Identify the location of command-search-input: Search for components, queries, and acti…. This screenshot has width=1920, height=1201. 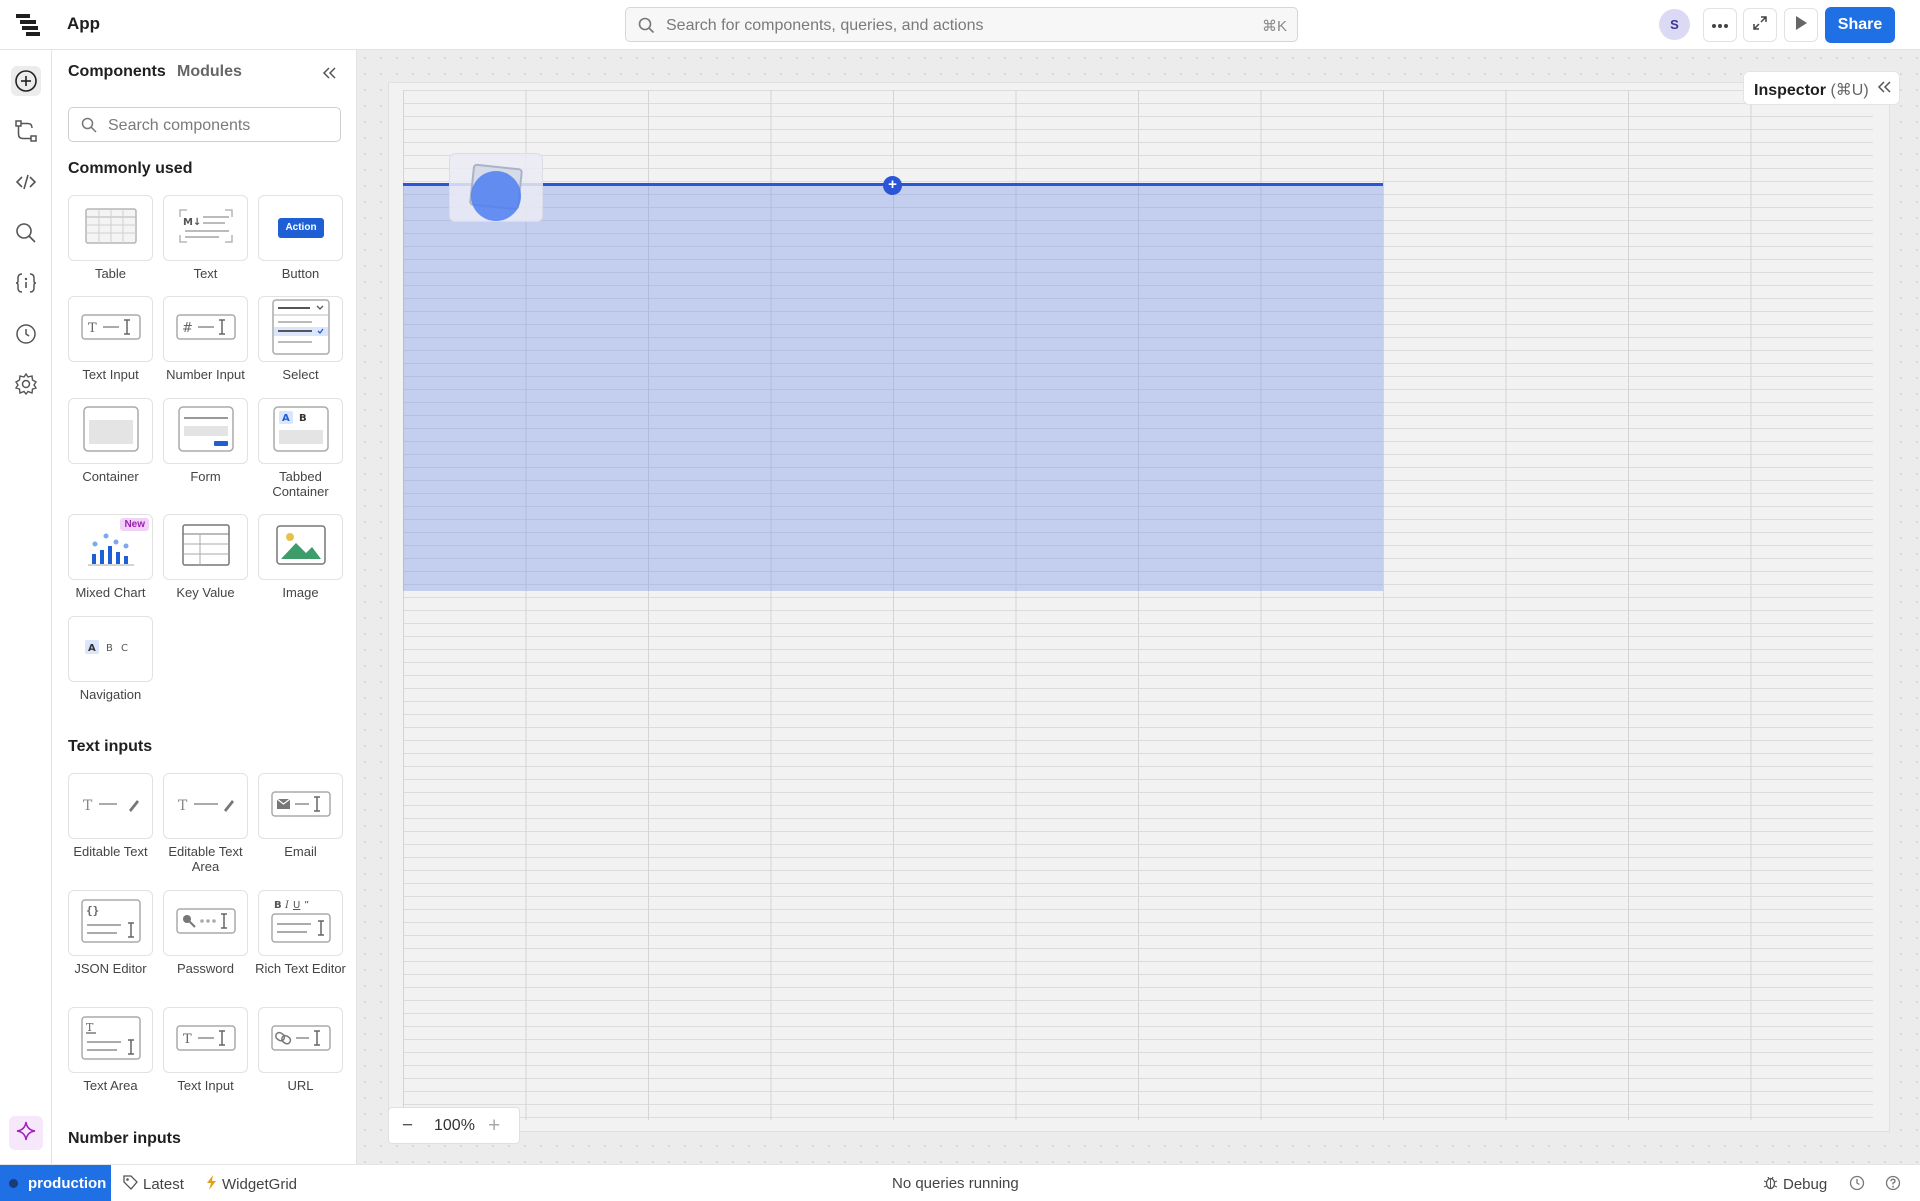
(961, 24).